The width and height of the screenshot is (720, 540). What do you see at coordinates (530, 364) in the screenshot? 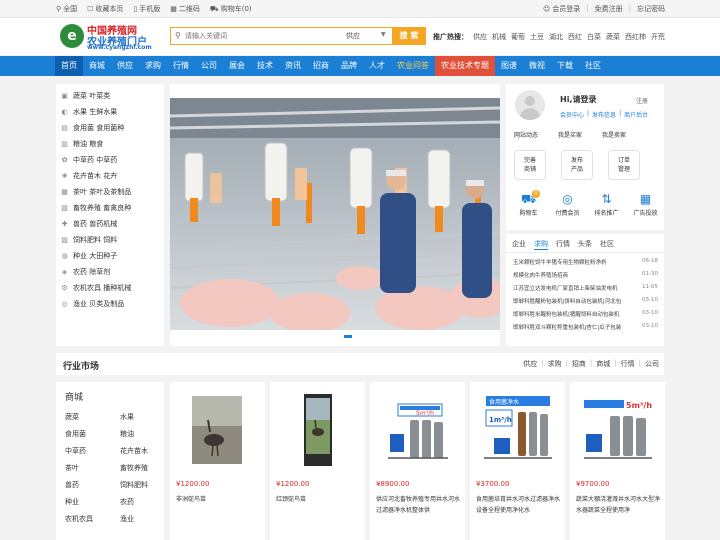
I see `industry-link-supply: 供应` at bounding box center [530, 364].